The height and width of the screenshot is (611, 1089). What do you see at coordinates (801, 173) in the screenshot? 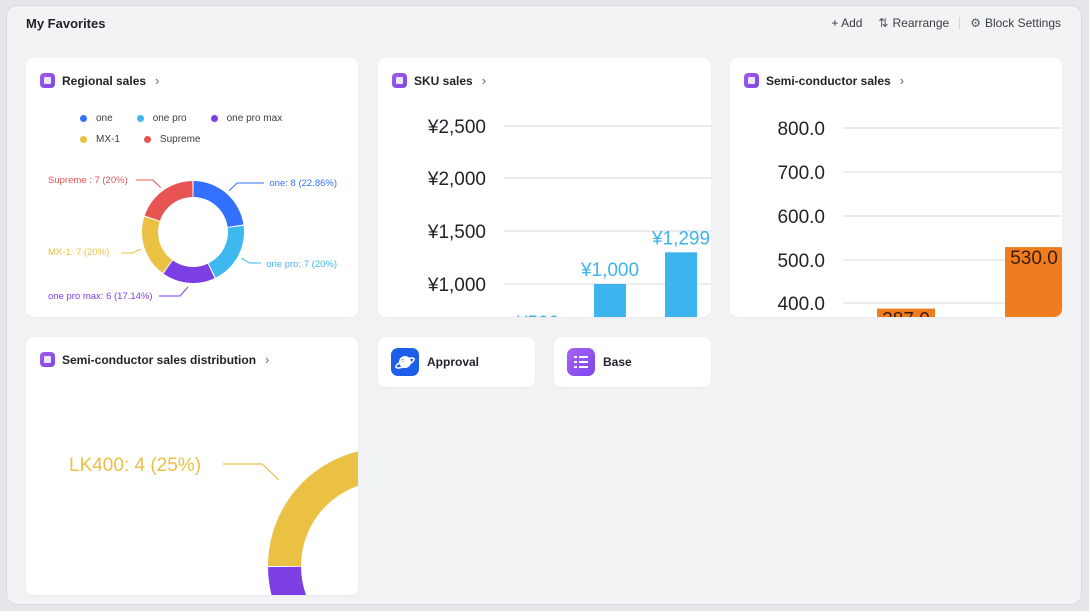
I see `y-tick-label: 700.0` at bounding box center [801, 173].